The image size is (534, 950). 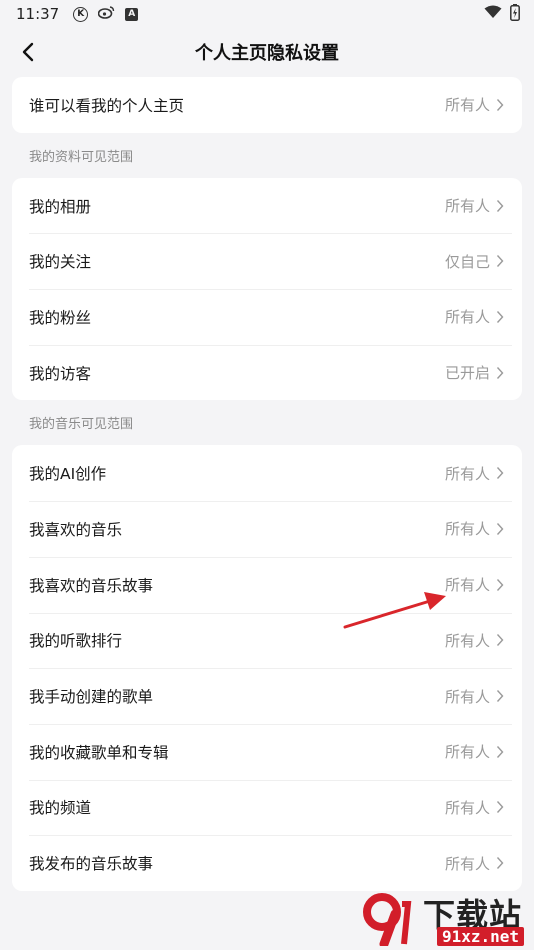 What do you see at coordinates (76, 641) in the screenshot?
I see `setting-label: 我的听歌排行` at bounding box center [76, 641].